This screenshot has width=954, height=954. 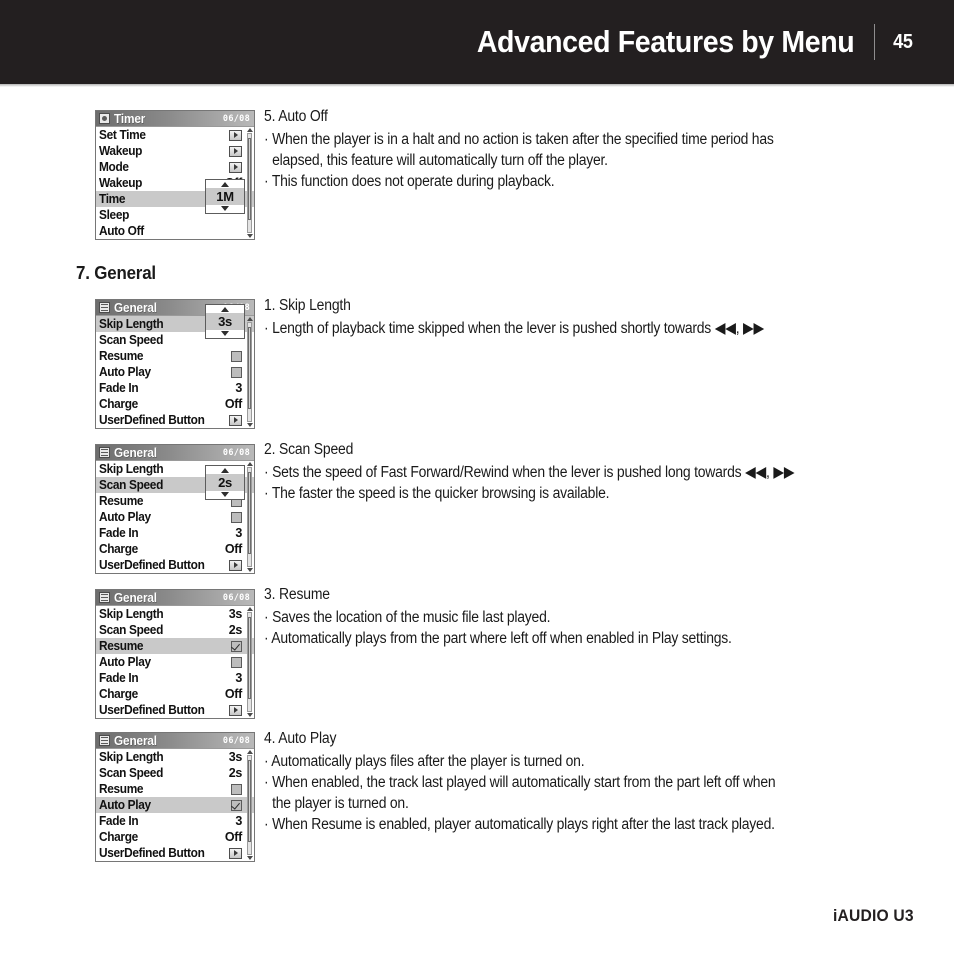 I want to click on menu-row-label: Skip Length, so click(x=131, y=324).